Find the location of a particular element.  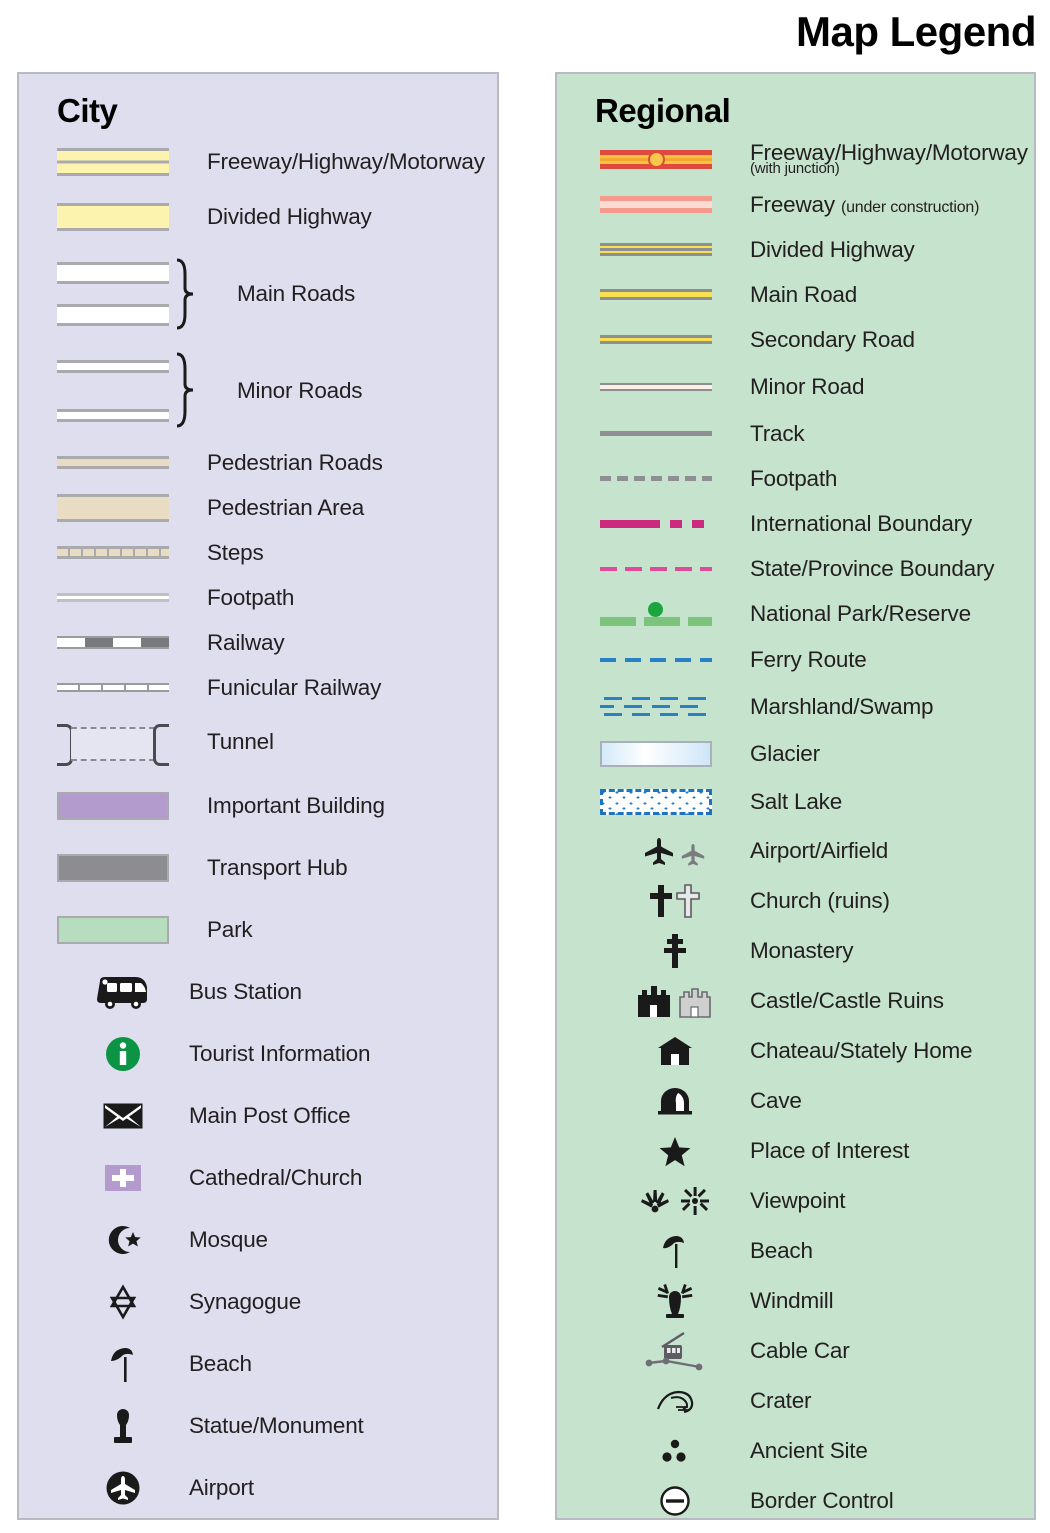

legend-row-regional-place-of-interest: Place of Interest is located at coordinates (817, 1151).